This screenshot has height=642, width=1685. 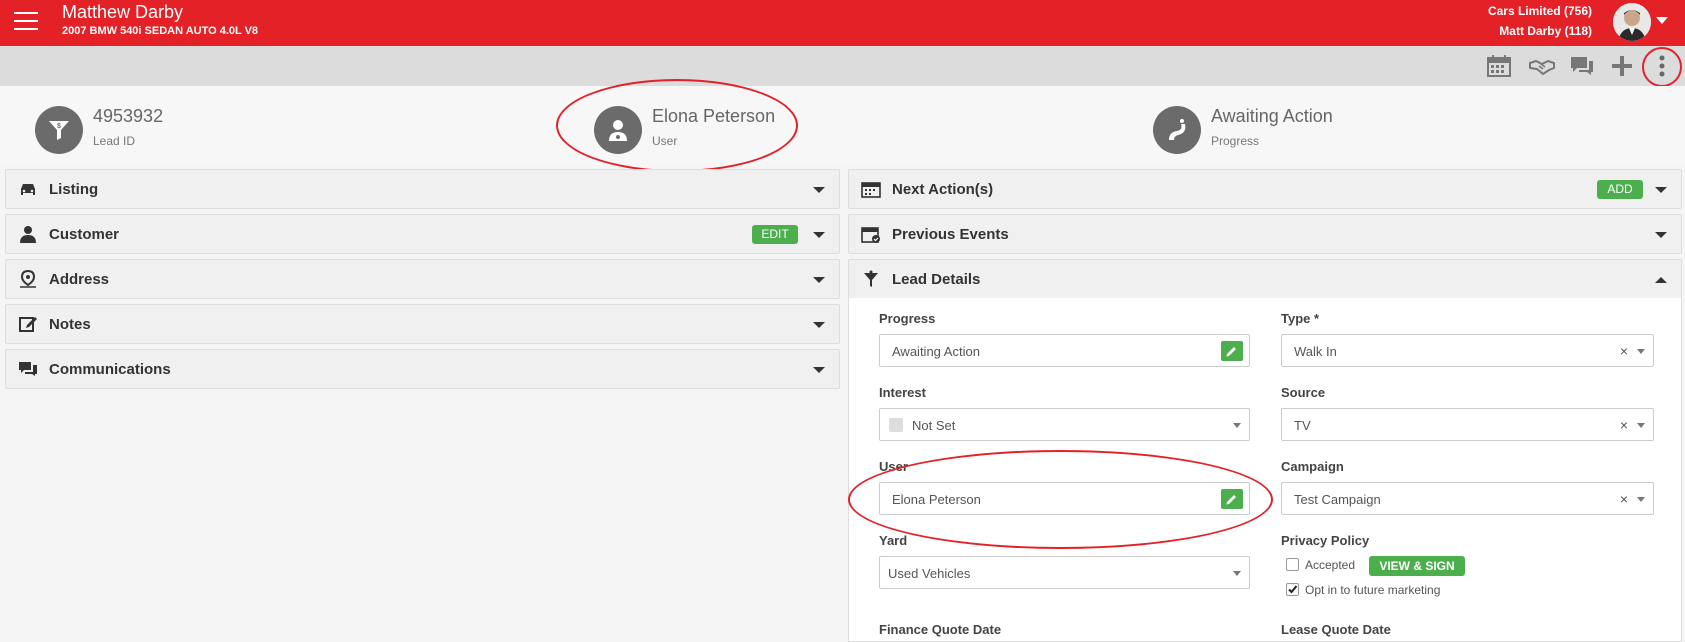 What do you see at coordinates (775, 234) in the screenshot?
I see `edit-button: EDIT` at bounding box center [775, 234].